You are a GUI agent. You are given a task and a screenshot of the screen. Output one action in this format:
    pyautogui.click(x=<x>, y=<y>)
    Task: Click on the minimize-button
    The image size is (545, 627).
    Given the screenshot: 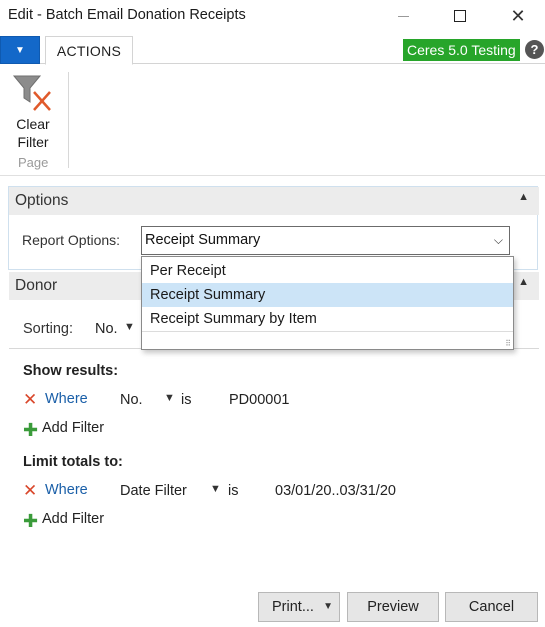 What is the action you would take?
    pyautogui.click(x=403, y=16)
    